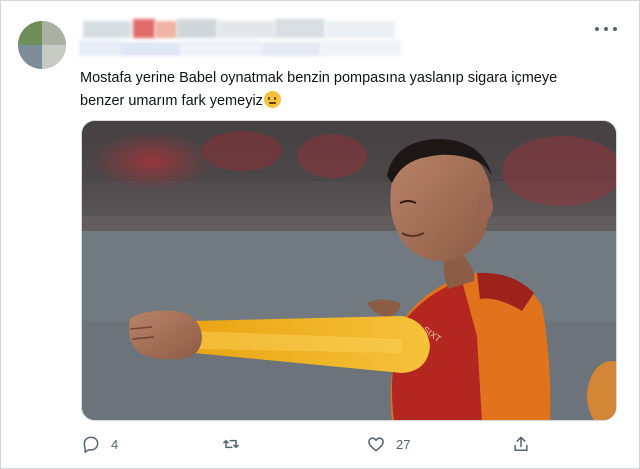  Describe the element at coordinates (311, 444) in the screenshot. I see `tweet-actions: 4 27` at that location.